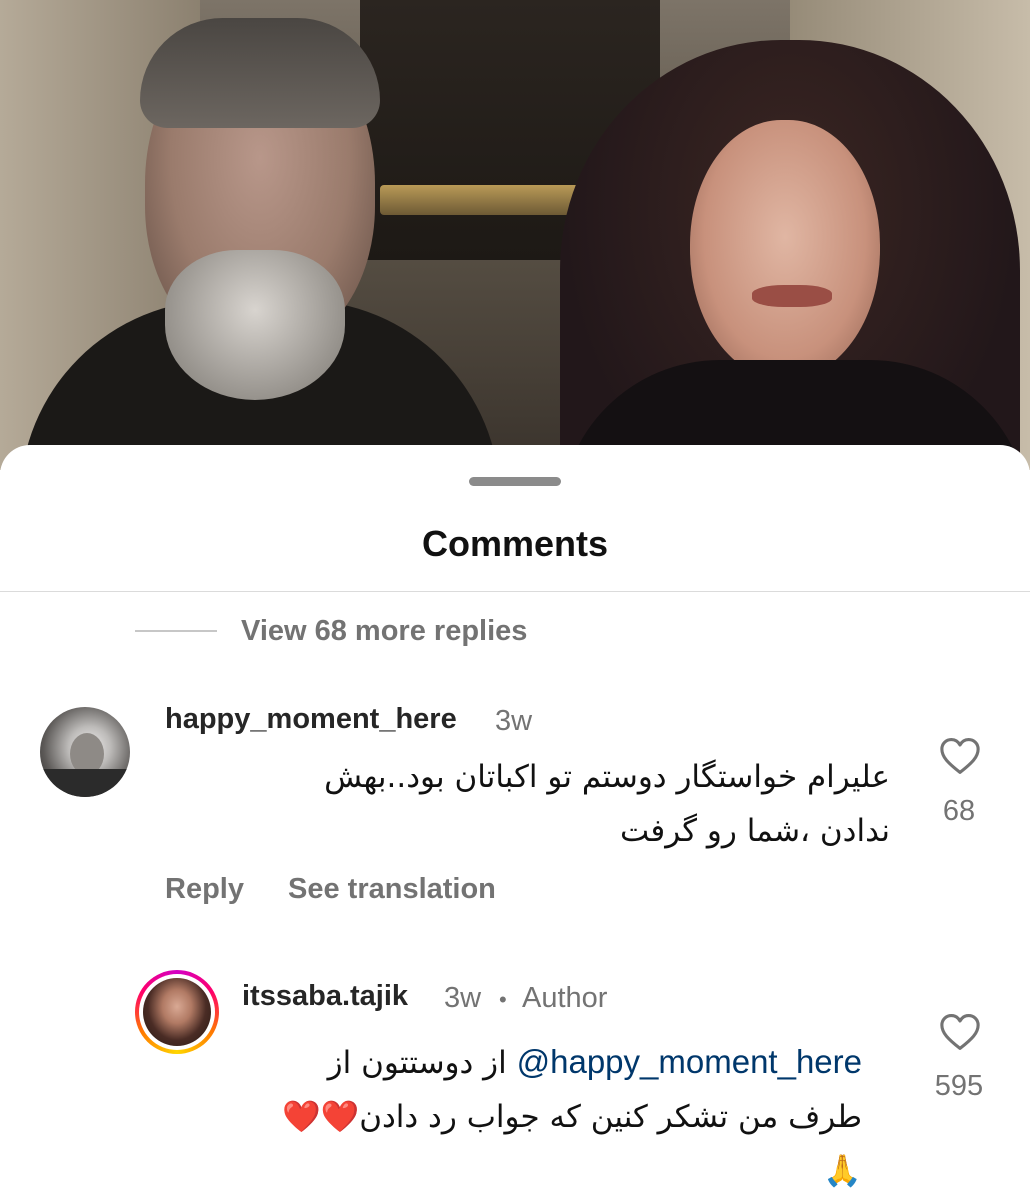 This screenshot has width=1030, height=1200. What do you see at coordinates (311, 719) in the screenshot?
I see `comment-username: happy_moment_here` at bounding box center [311, 719].